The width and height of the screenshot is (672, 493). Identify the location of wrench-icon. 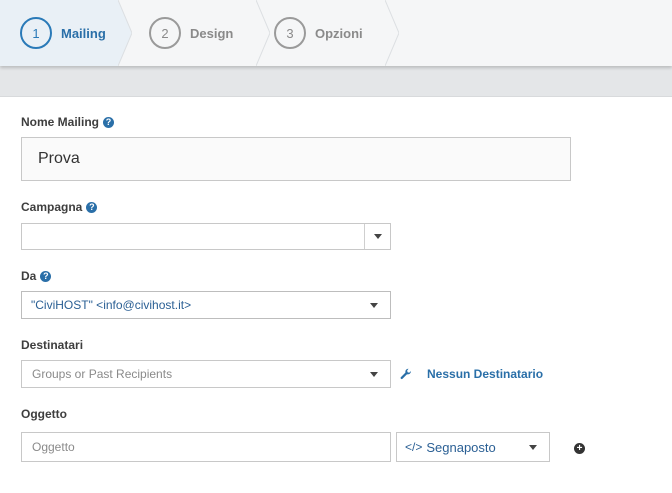
(406, 374).